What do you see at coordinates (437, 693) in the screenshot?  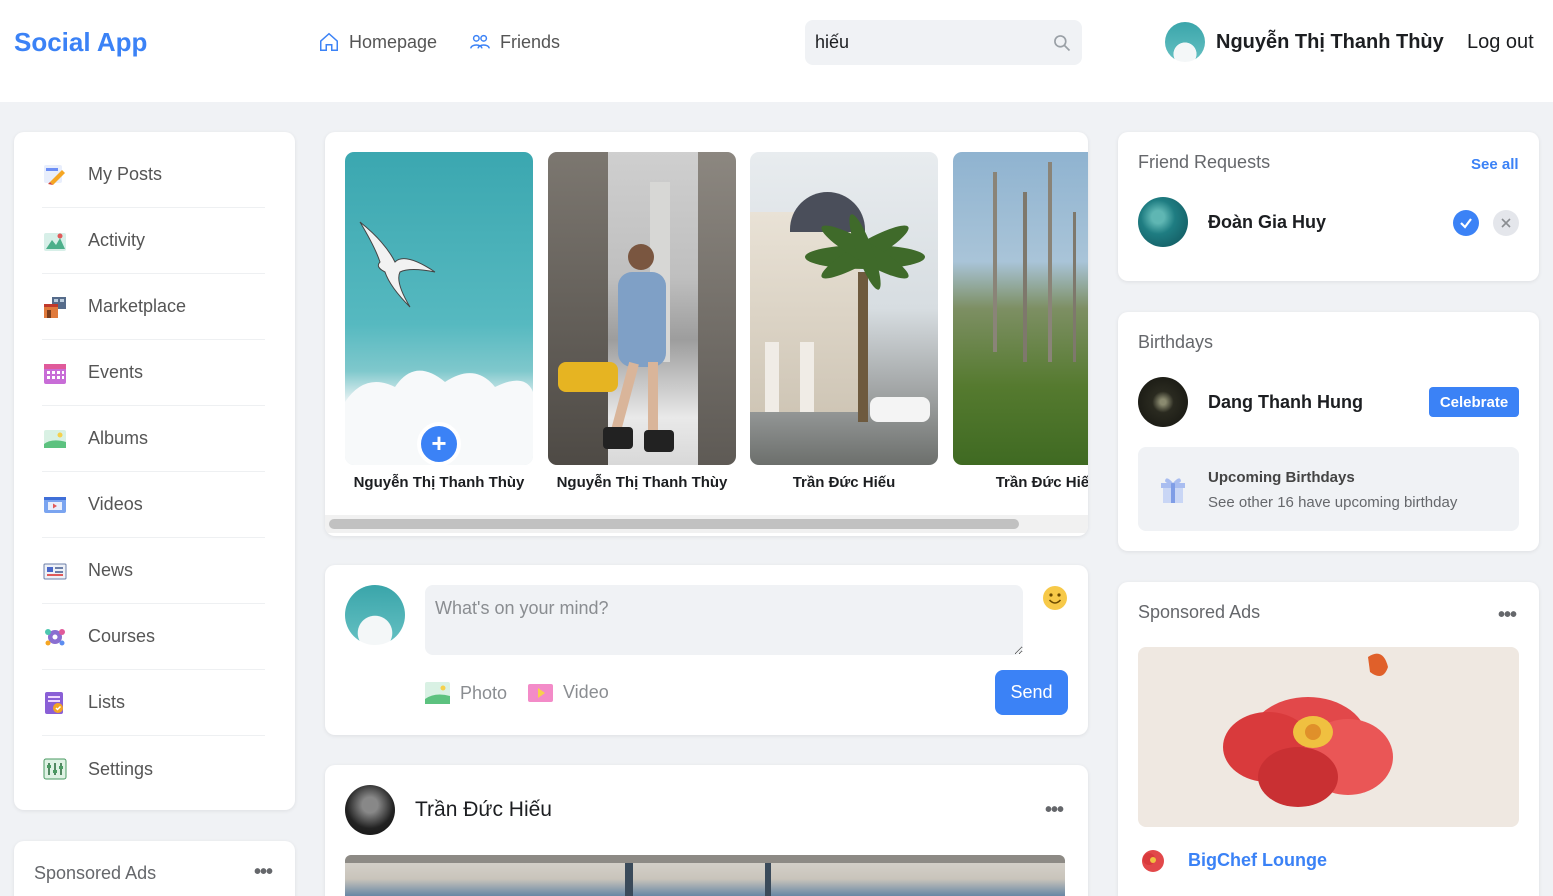 I see `photo-icon` at bounding box center [437, 693].